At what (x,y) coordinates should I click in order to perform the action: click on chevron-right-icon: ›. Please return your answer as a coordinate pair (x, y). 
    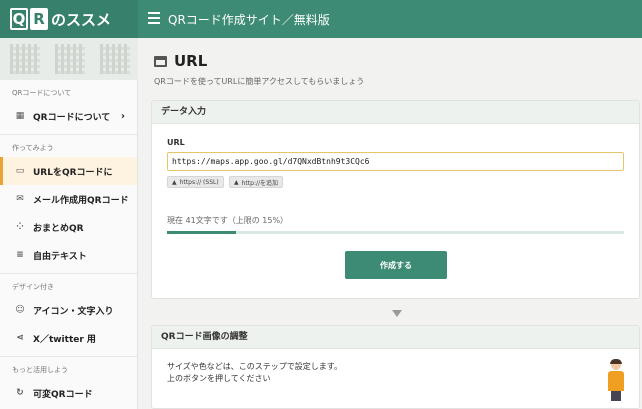
    Looking at the image, I should click on (122, 116).